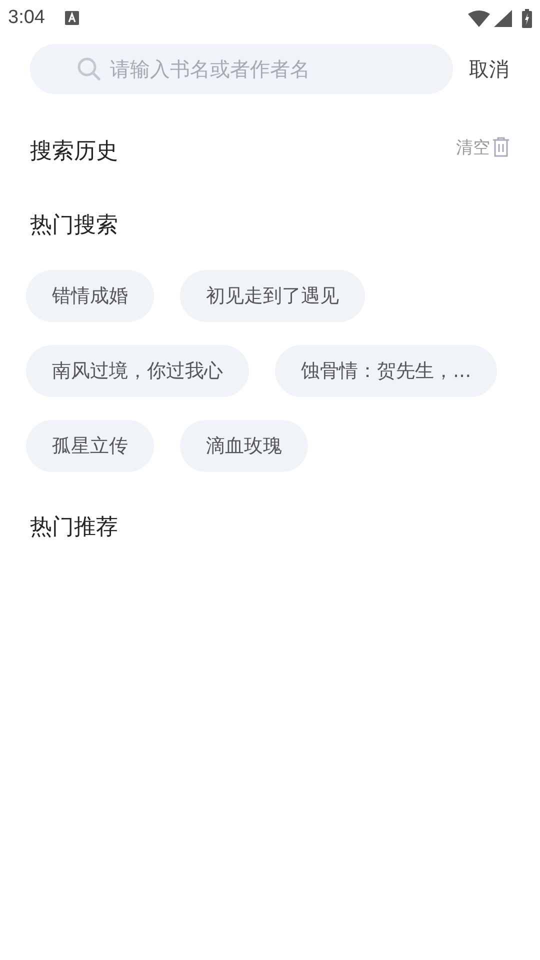 This screenshot has height=960, width=540. What do you see at coordinates (89, 69) in the screenshot?
I see `search-icon` at bounding box center [89, 69].